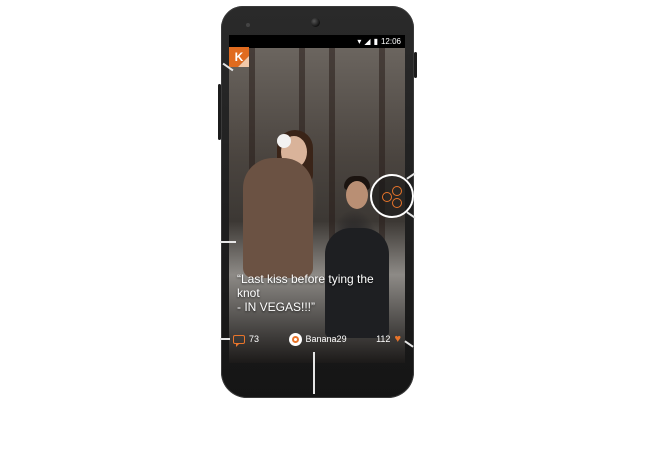  I want to click on logo-letter: K, so click(239, 57).